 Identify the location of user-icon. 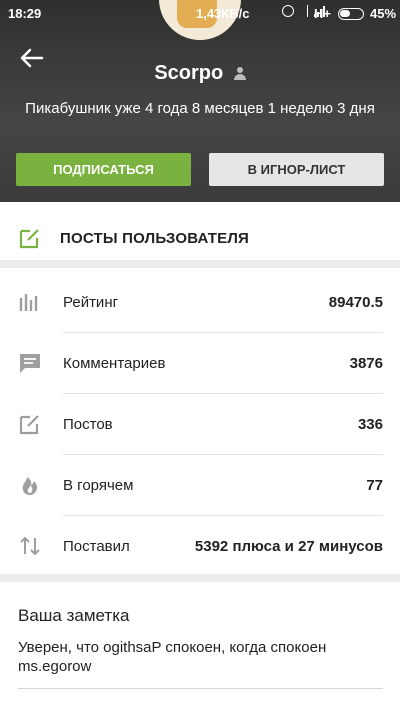
(239, 73).